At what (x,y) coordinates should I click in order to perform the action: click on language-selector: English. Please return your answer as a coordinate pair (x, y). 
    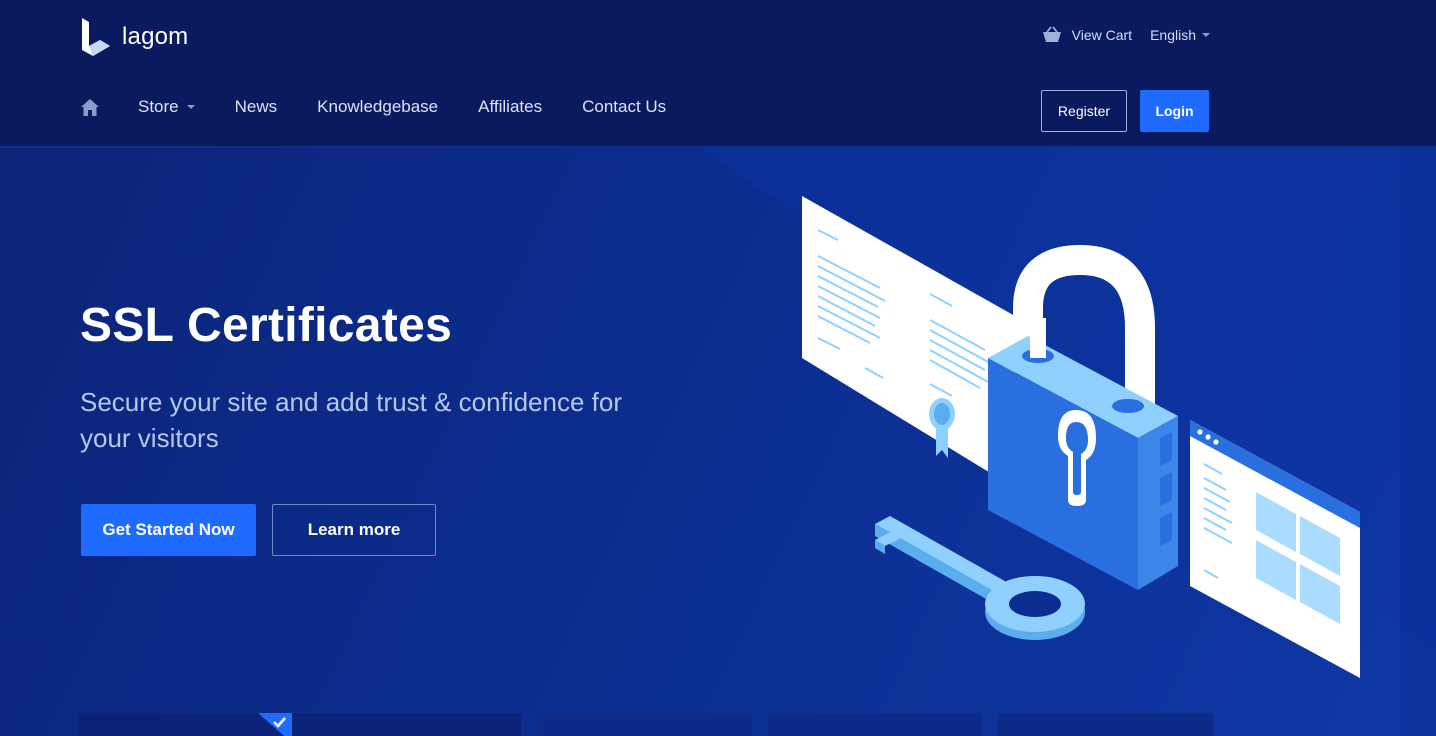
    Looking at the image, I should click on (1180, 35).